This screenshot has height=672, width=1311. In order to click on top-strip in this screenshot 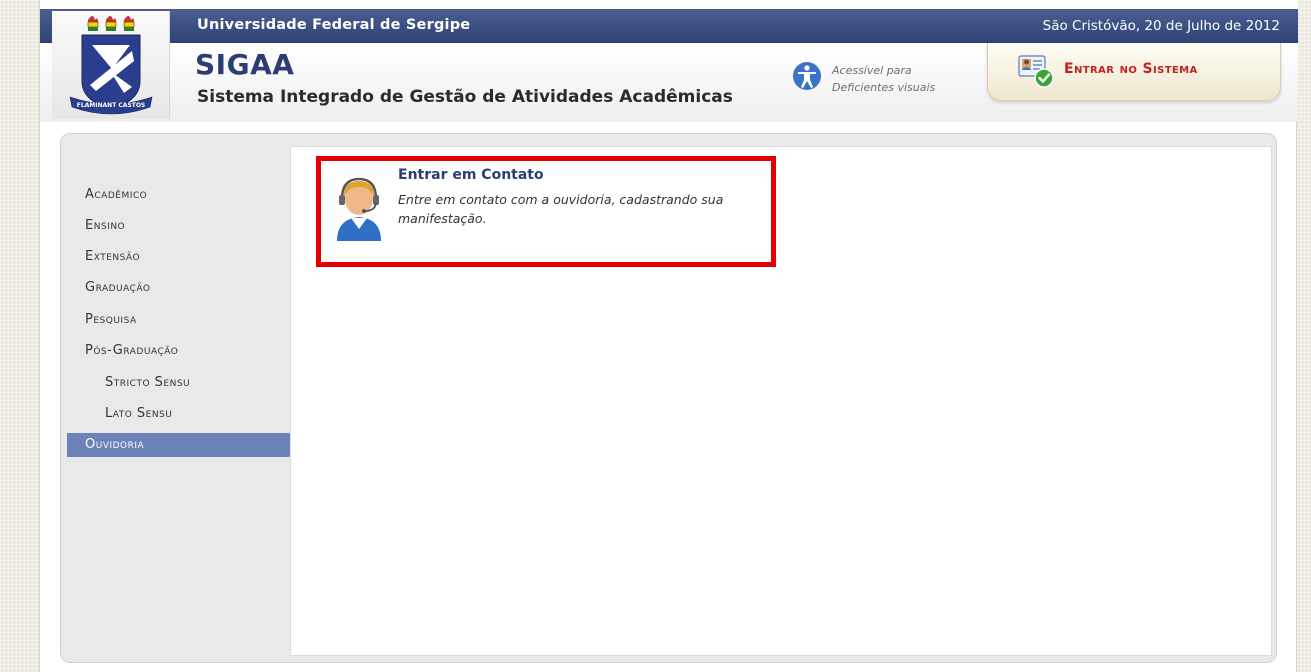, I will do `click(669, 4)`.